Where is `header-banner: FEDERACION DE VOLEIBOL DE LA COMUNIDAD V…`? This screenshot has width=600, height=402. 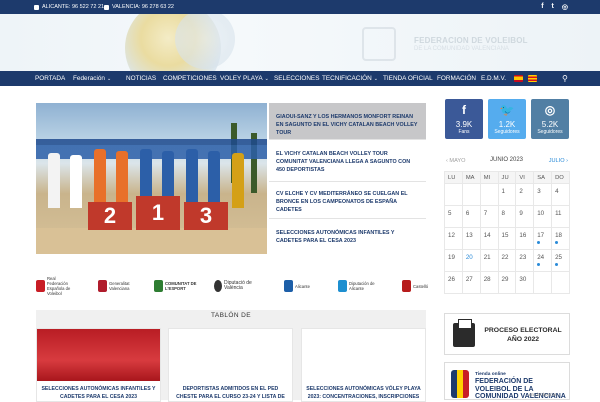
header-banner: FEDERACION DE VOLEIBOL DE LA COMUNIDAD V… is located at coordinates (300, 42).